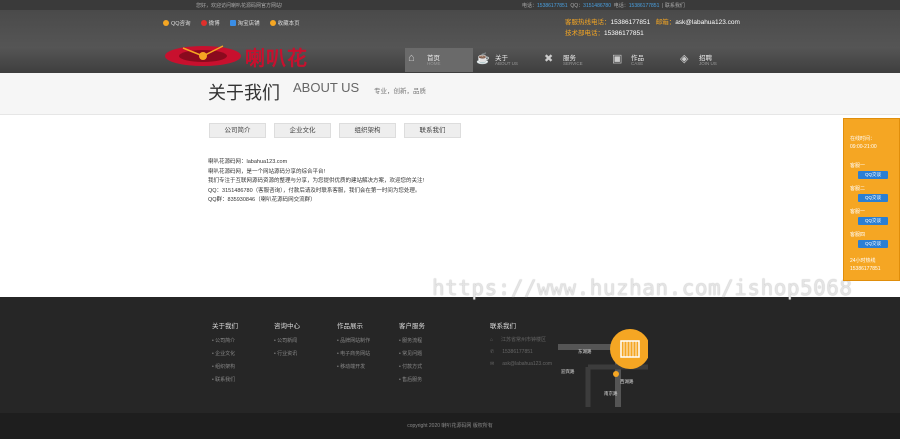  Describe the element at coordinates (239, 6) in the screenshot. I see `welcome-text: 您好，欢迎访问喇叭花源码网官方网站!` at that location.